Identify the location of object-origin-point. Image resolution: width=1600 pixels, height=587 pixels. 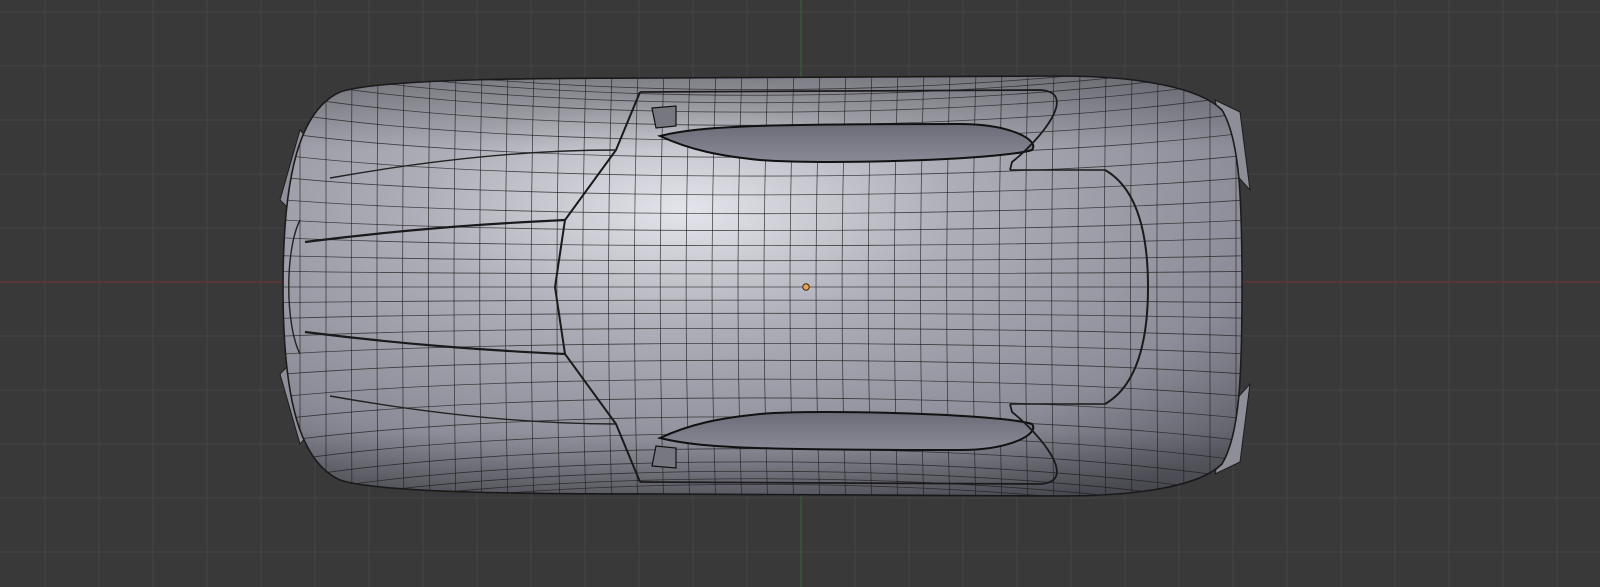
(806, 287).